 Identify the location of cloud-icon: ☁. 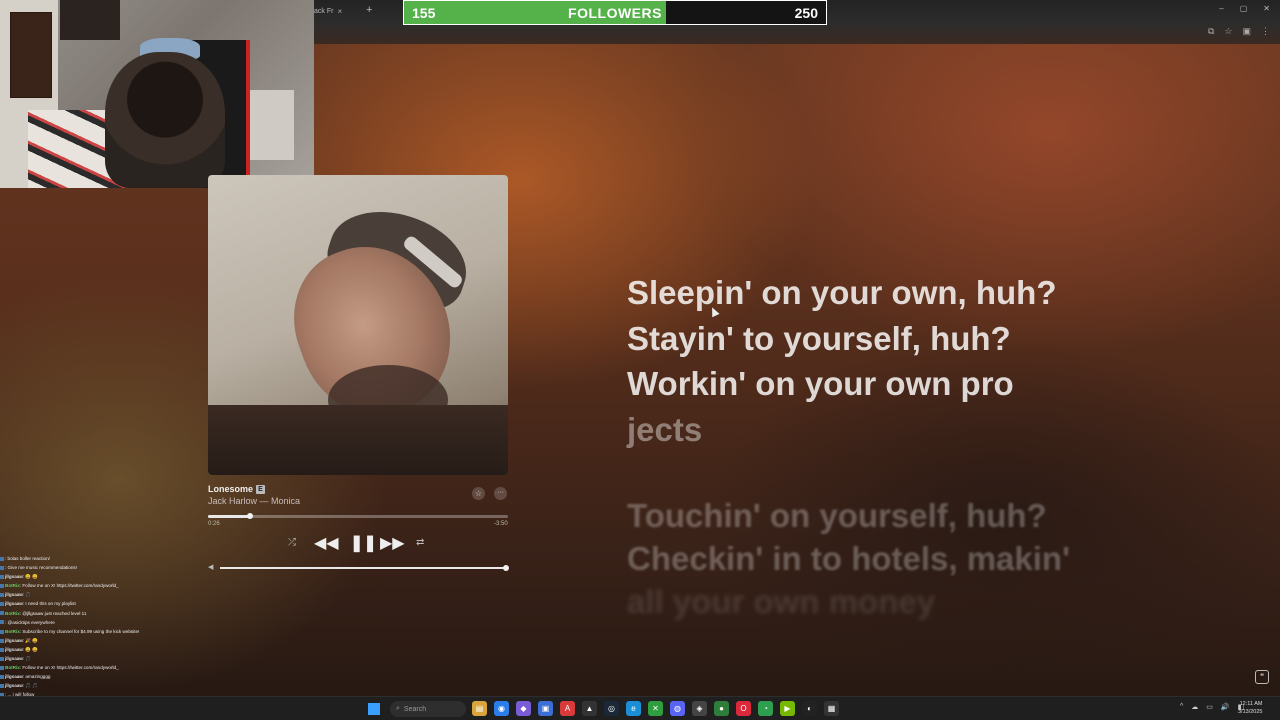
(1194, 707).